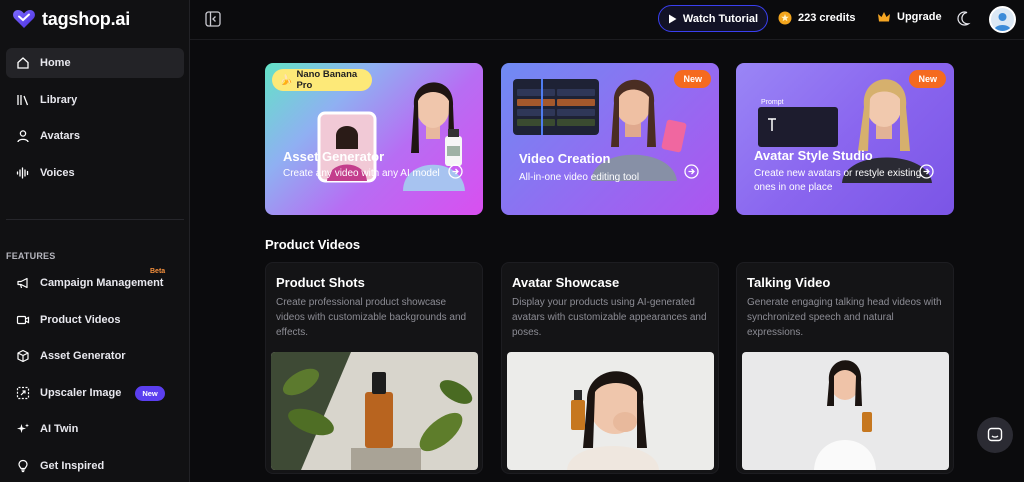 The height and width of the screenshot is (482, 1024). I want to click on talking-video-title: Talking Video, so click(789, 282).